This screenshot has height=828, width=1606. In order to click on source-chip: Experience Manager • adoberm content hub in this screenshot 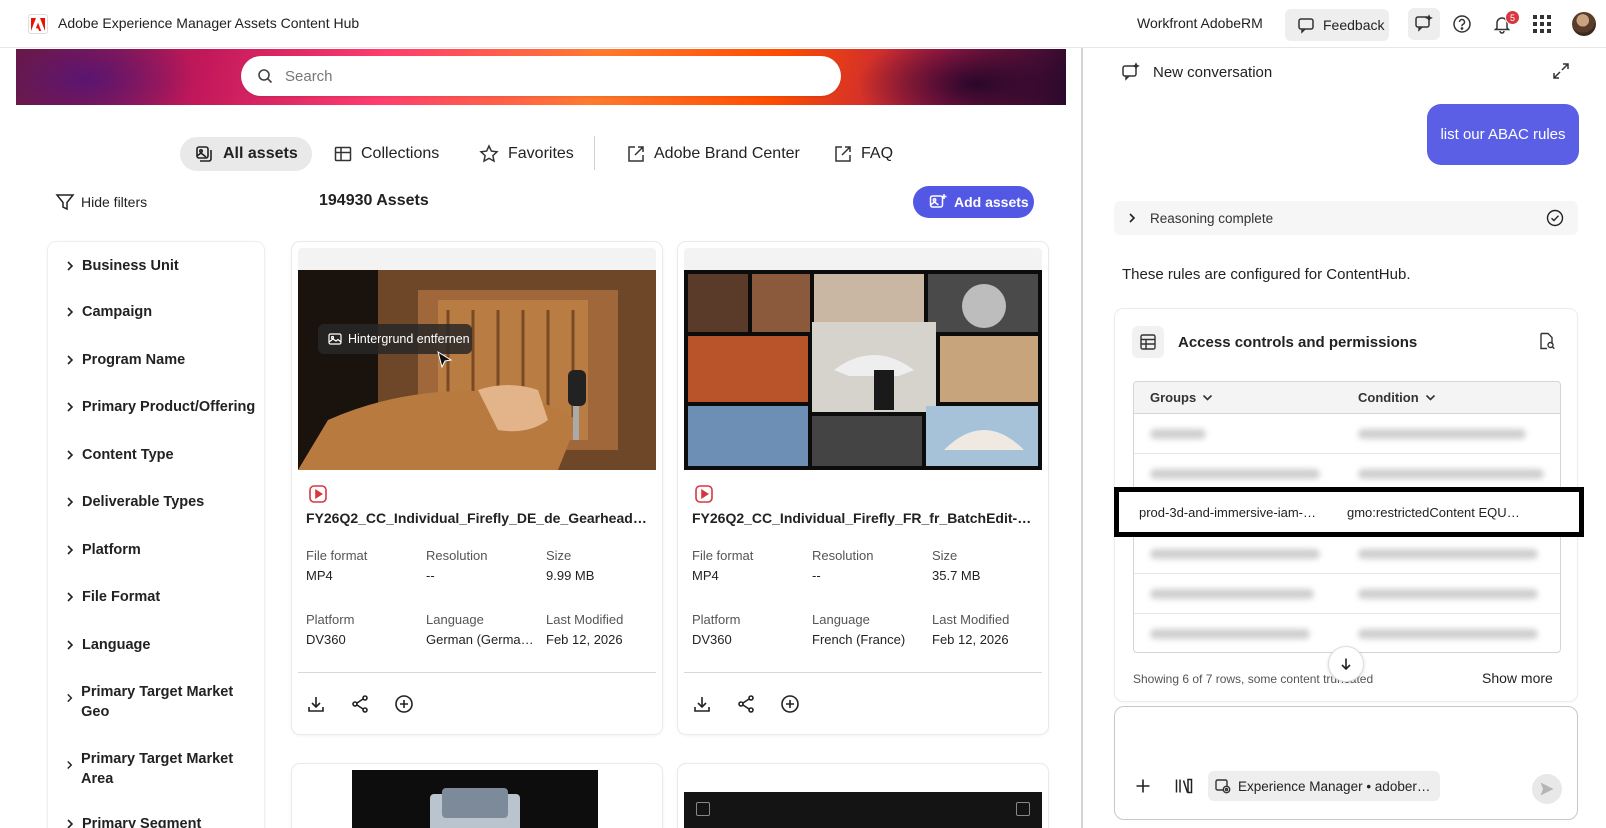, I will do `click(1324, 786)`.